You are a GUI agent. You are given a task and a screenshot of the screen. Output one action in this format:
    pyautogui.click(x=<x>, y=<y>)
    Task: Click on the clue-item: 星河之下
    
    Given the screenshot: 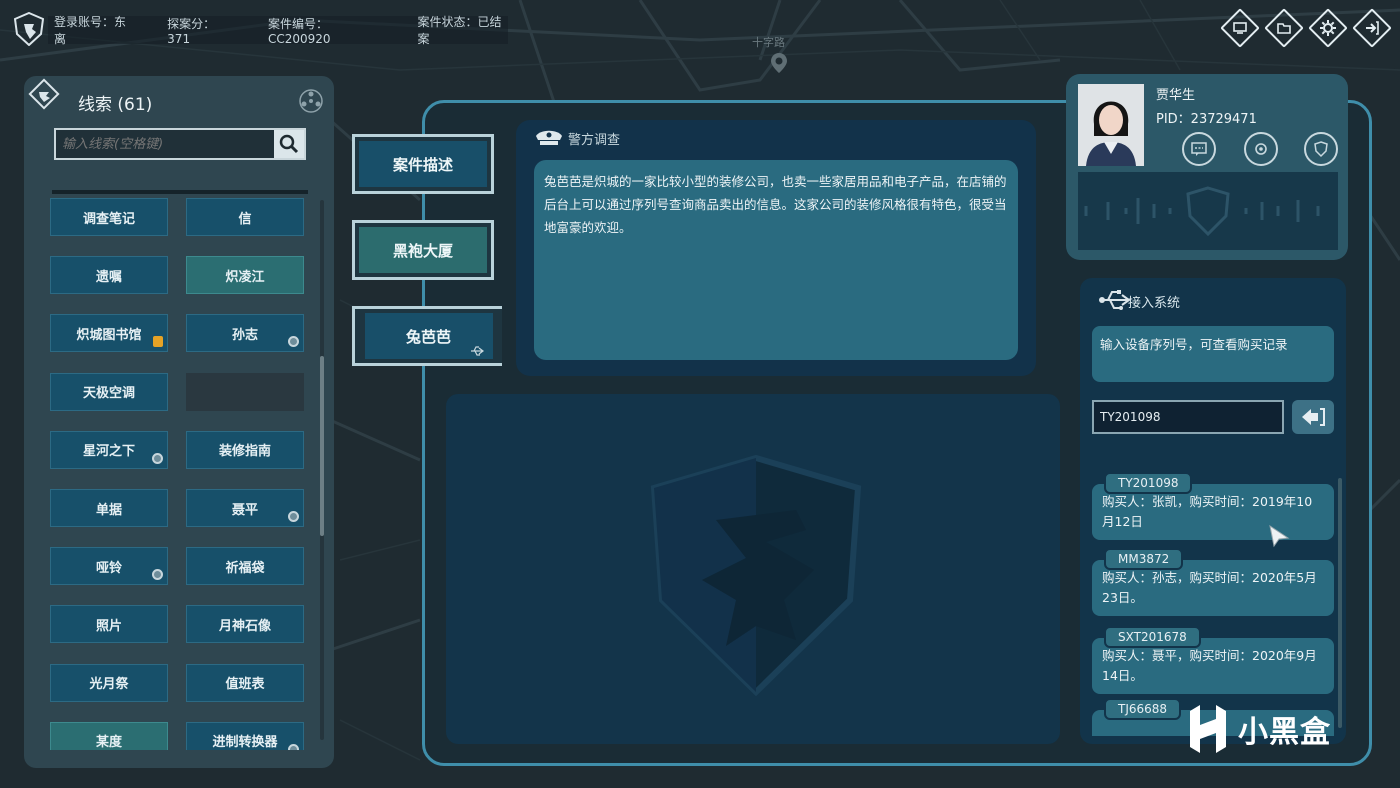 What is the action you would take?
    pyautogui.click(x=109, y=449)
    